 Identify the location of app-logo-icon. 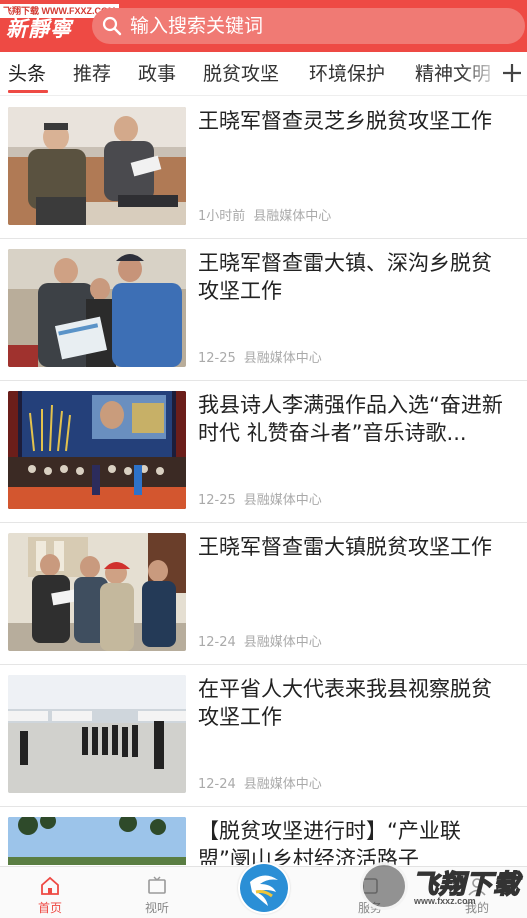
(264, 888).